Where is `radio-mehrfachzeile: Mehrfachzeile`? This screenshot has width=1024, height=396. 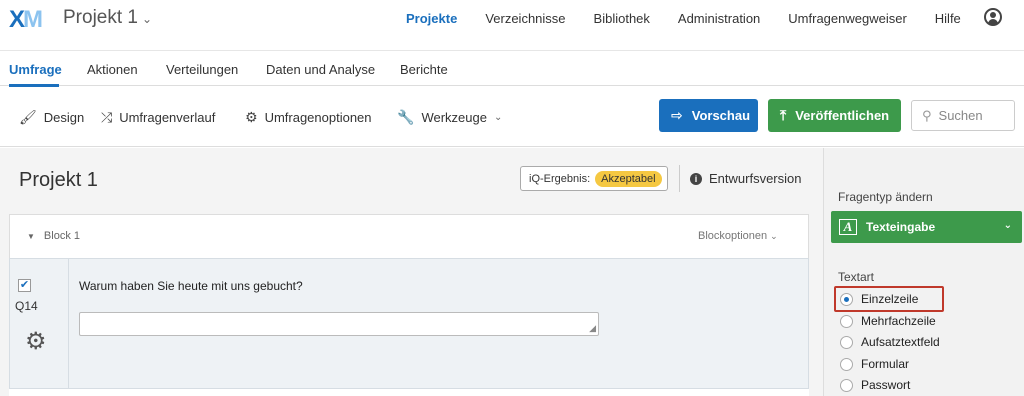 radio-mehrfachzeile: Mehrfachzeile is located at coordinates (888, 321).